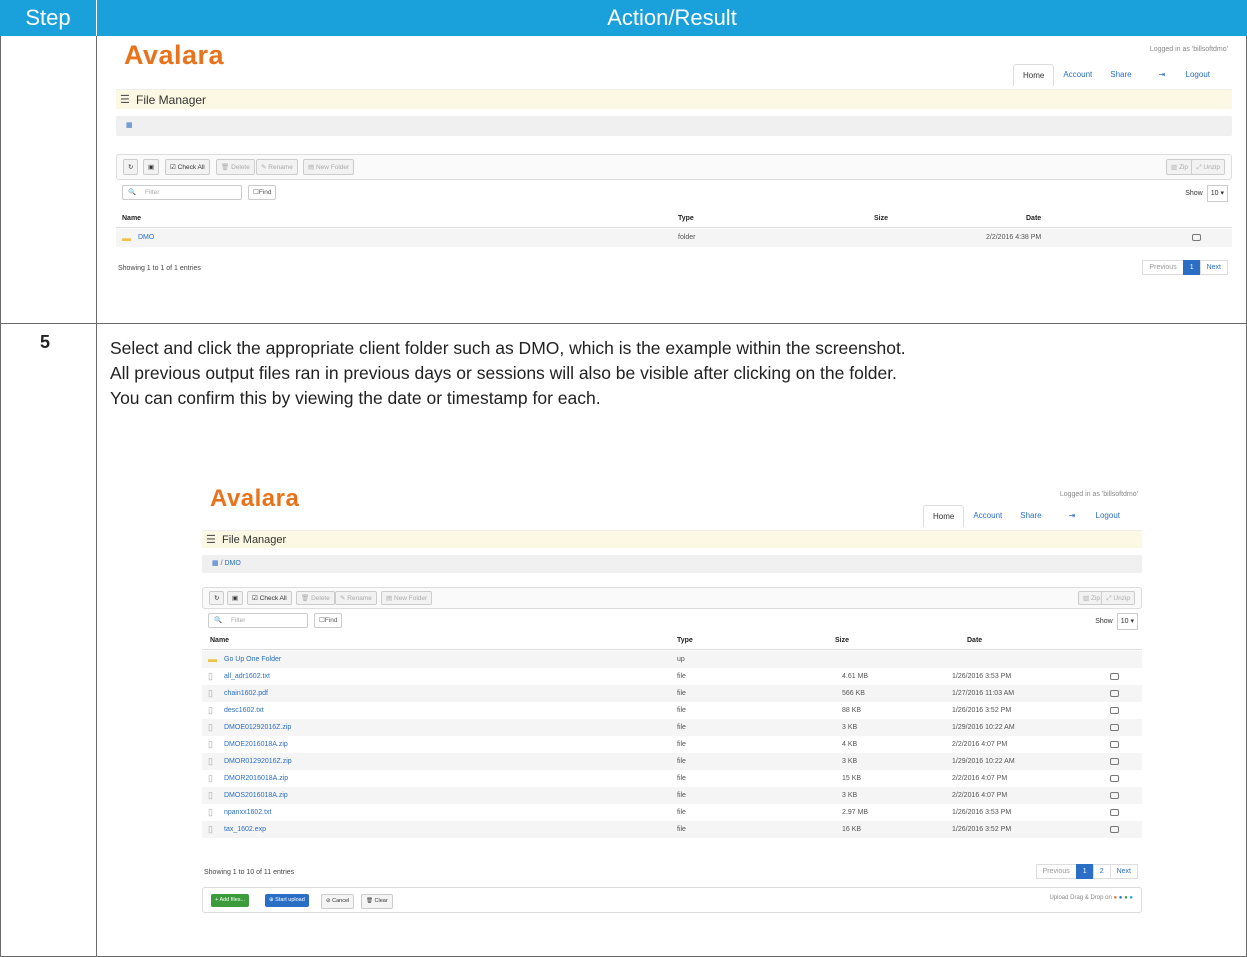  I want to click on table-row: ▯ tax_1602.exp file 16 KB 1/26/2016 3:52 PM, so click(672, 829).